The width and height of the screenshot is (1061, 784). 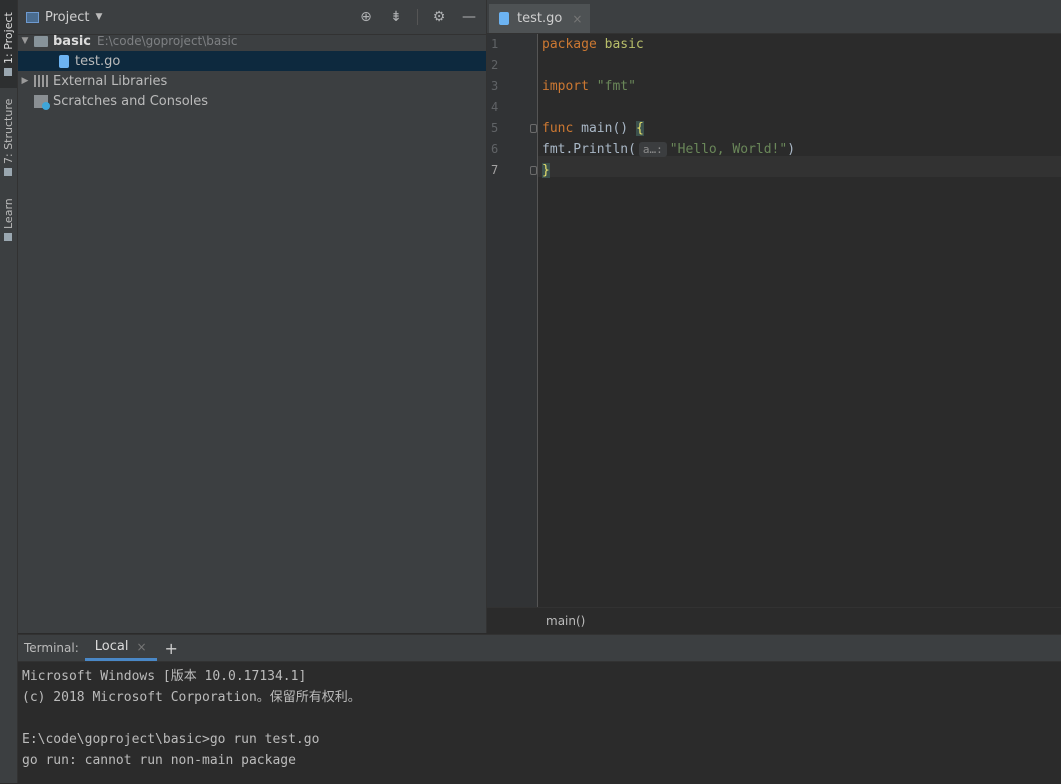 I want to click on editor-tab-label: test.go, so click(x=540, y=18).